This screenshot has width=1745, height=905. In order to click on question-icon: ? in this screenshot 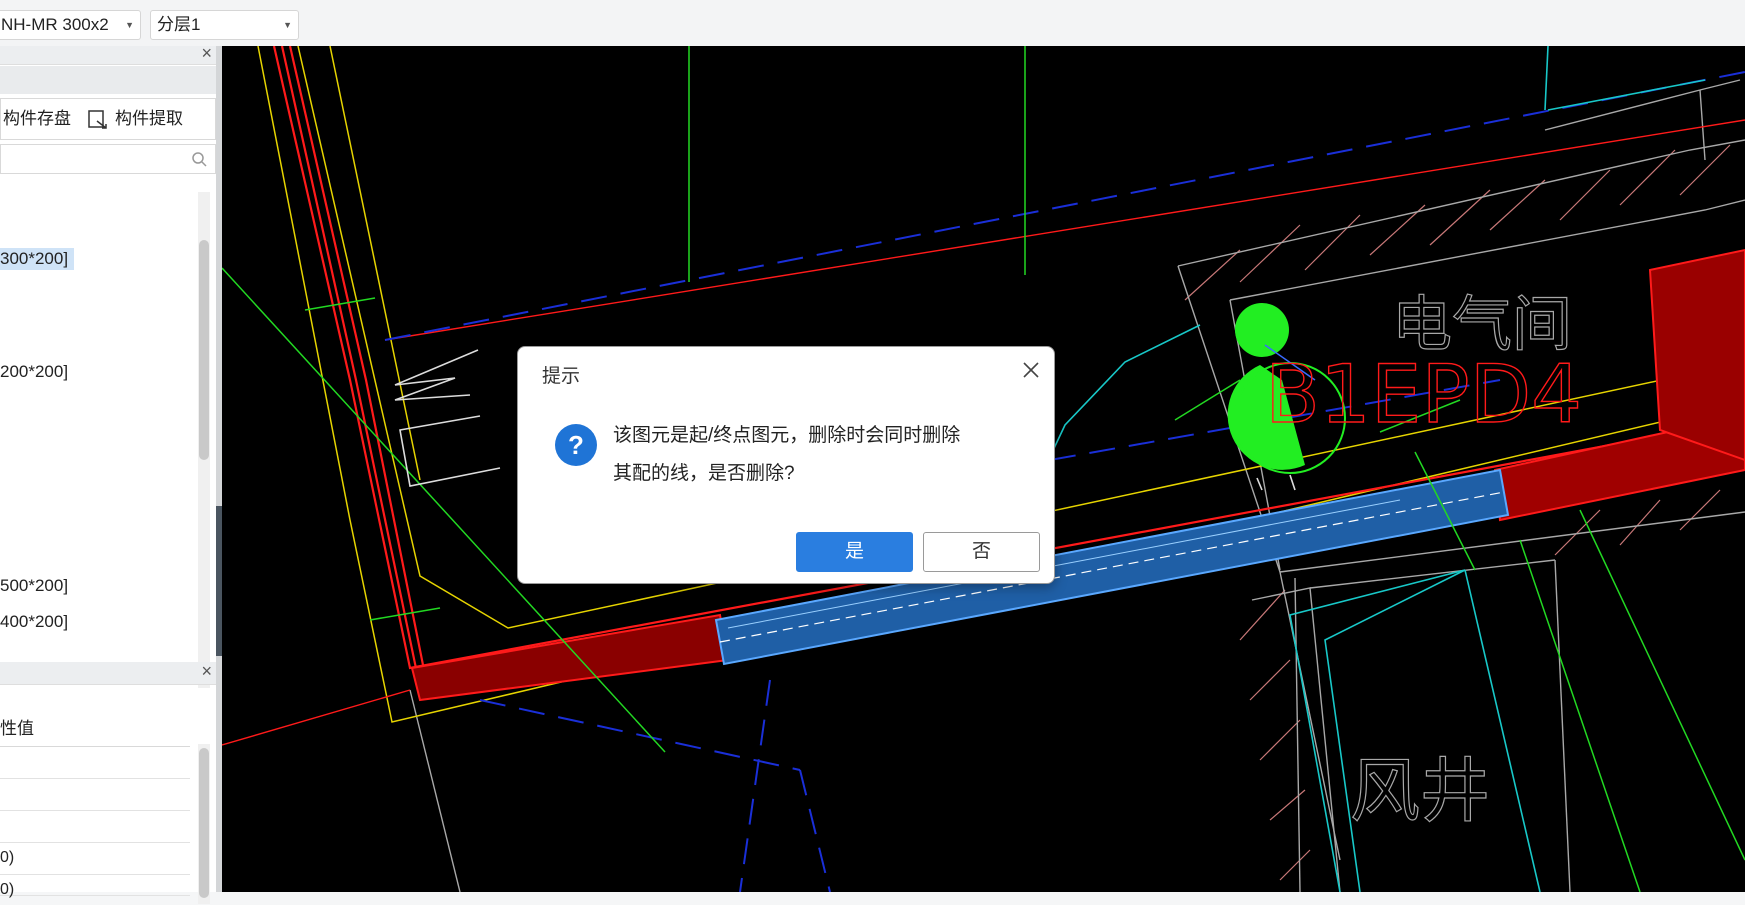, I will do `click(576, 445)`.